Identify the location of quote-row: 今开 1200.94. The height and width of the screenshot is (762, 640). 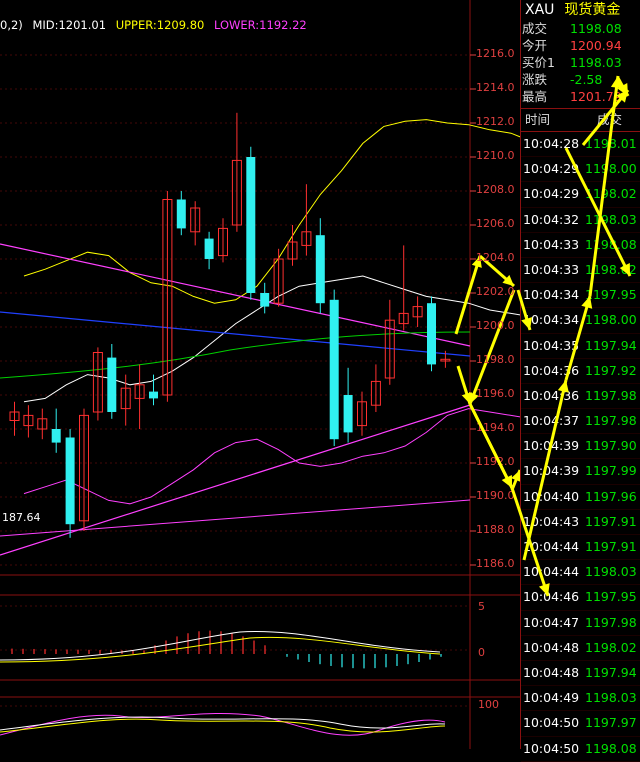
(580, 45).